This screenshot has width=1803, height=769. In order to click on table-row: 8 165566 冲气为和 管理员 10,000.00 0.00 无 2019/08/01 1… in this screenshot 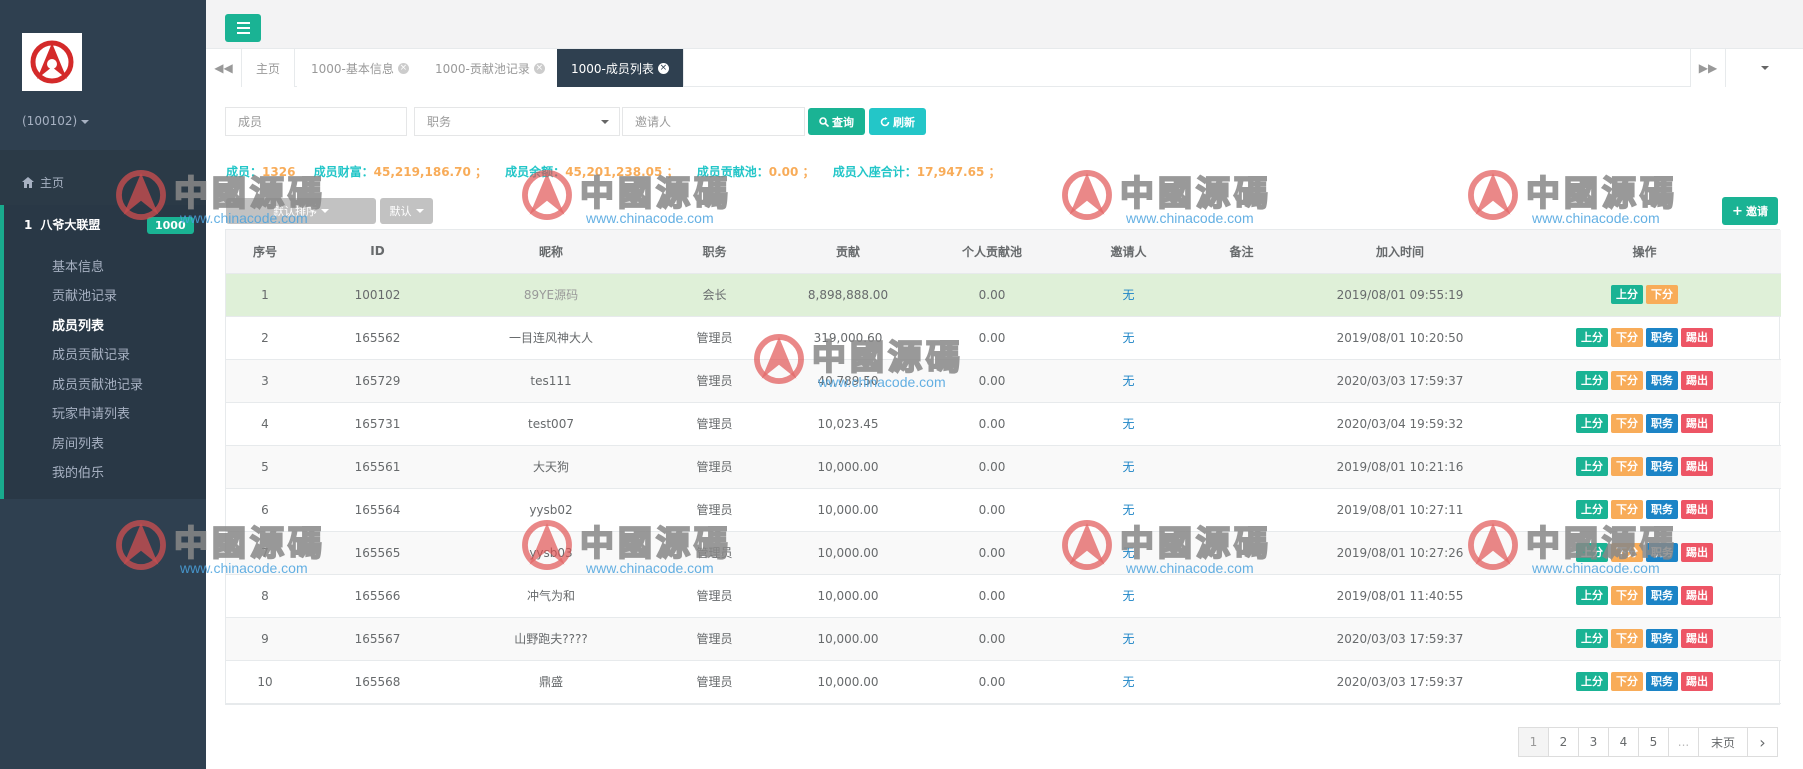, I will do `click(1003, 596)`.